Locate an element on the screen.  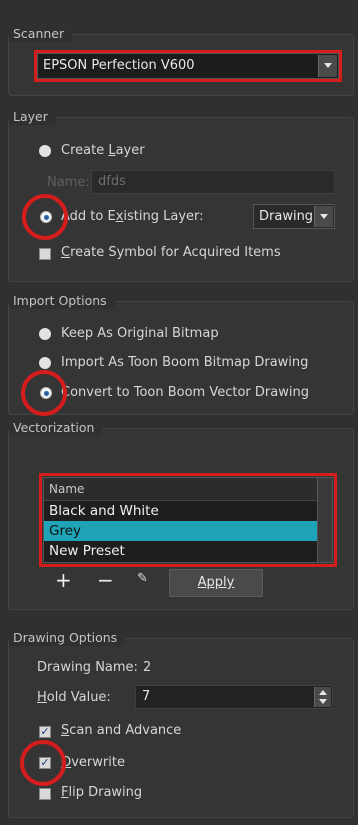
create-layer-radio is located at coordinates (45, 151).